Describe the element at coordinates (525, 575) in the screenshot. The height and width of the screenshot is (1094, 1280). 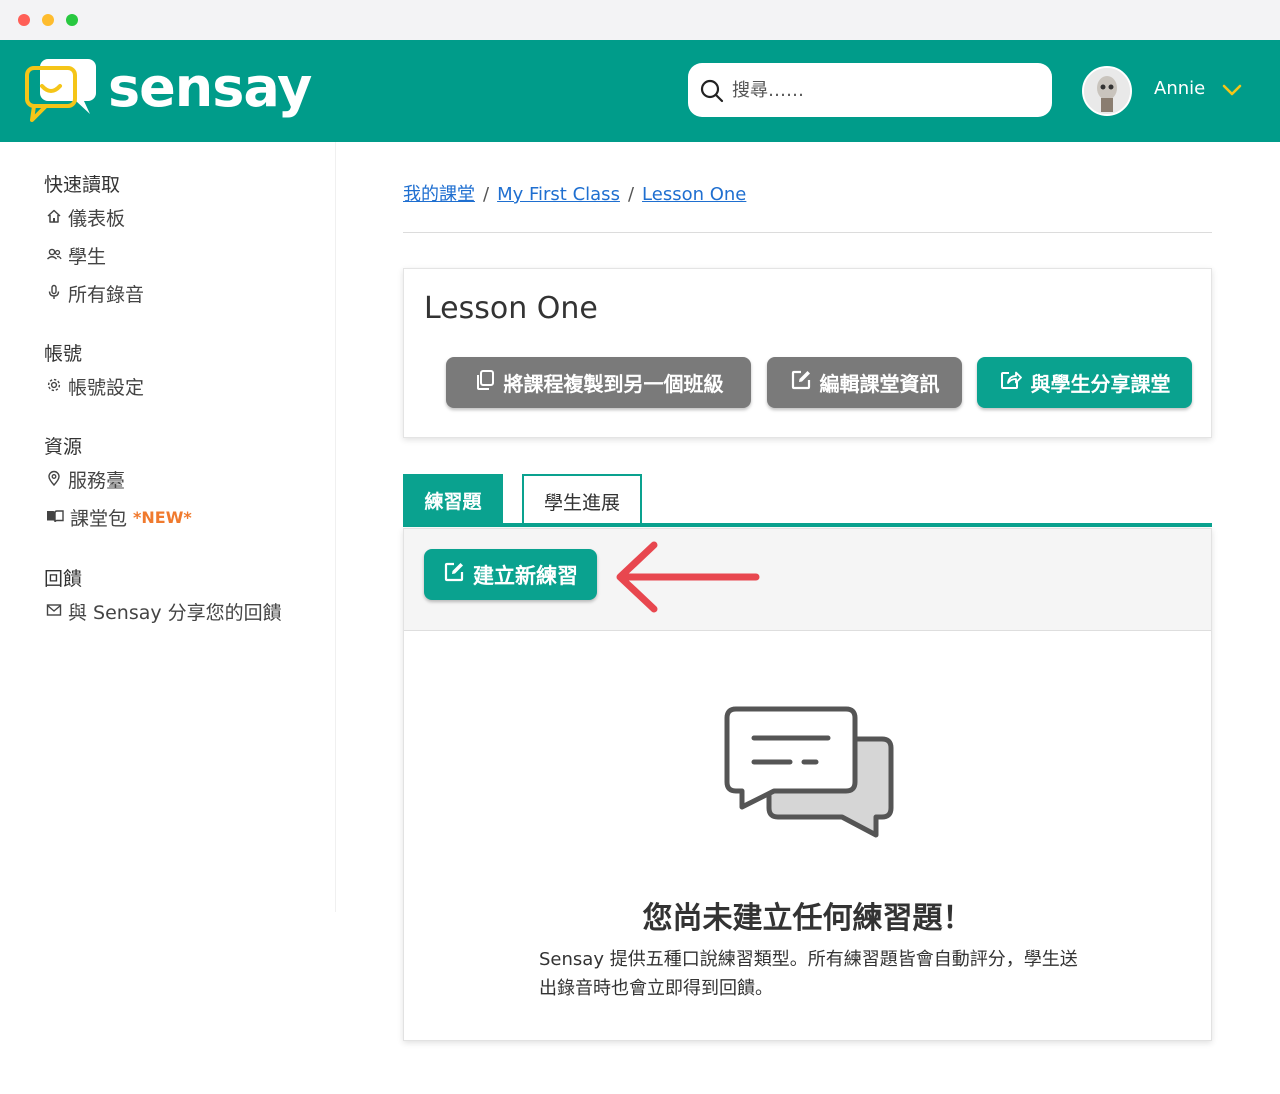
I see `create-exercise-label: 建立新練習` at that location.